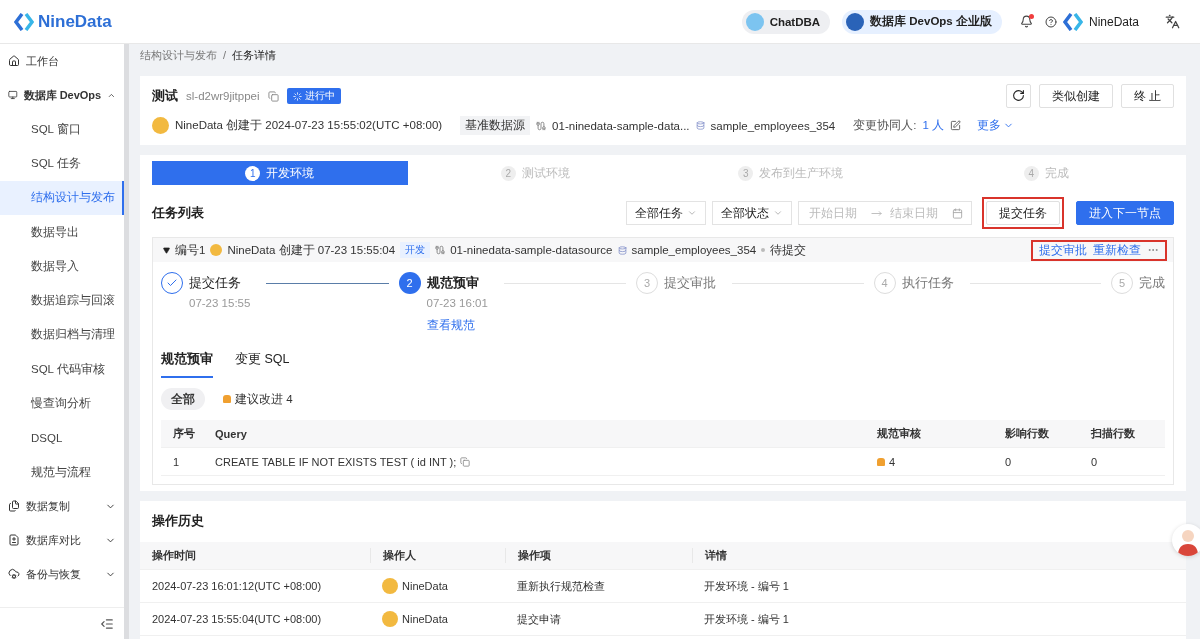 The height and width of the screenshot is (639, 1200). I want to click on file-compare-icon, so click(14, 540).